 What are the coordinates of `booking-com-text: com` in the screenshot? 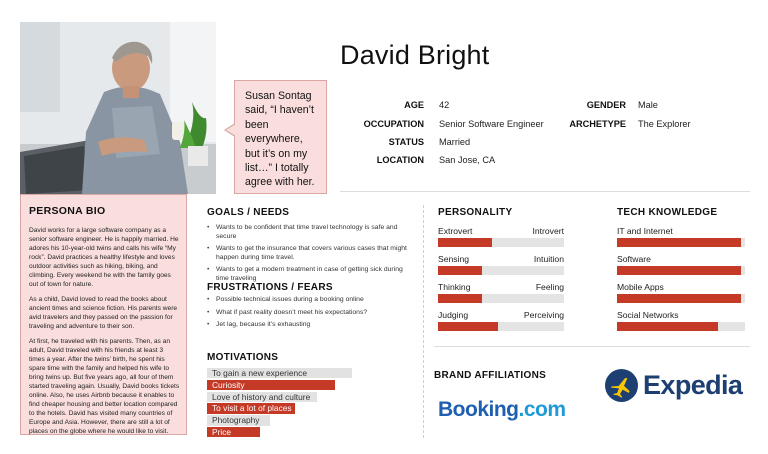 It's located at (544, 409).